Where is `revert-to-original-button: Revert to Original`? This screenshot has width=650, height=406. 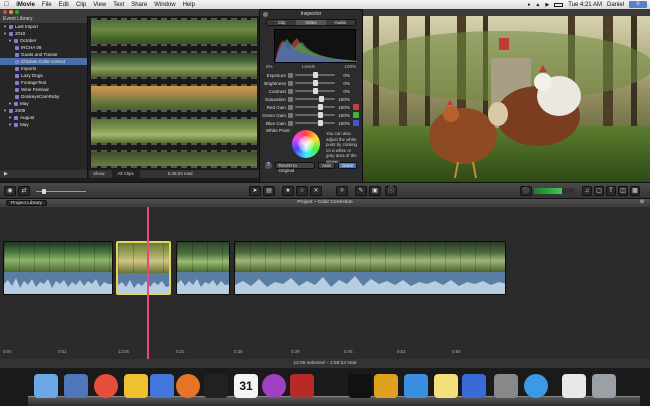
revert-to-original-button: Revert to Original is located at coordinates (294, 167).